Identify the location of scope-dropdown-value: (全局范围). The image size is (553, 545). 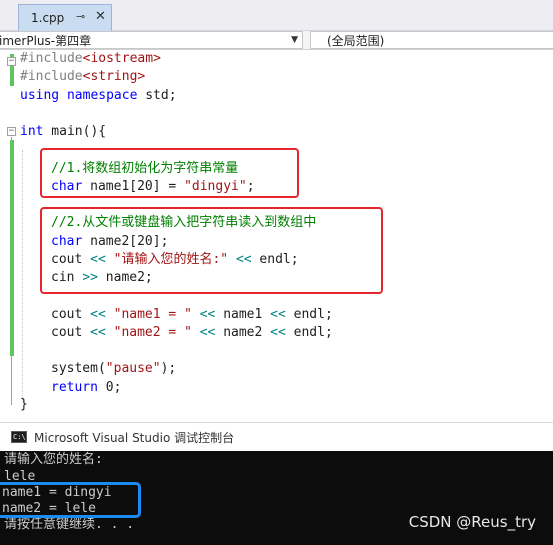
(356, 40).